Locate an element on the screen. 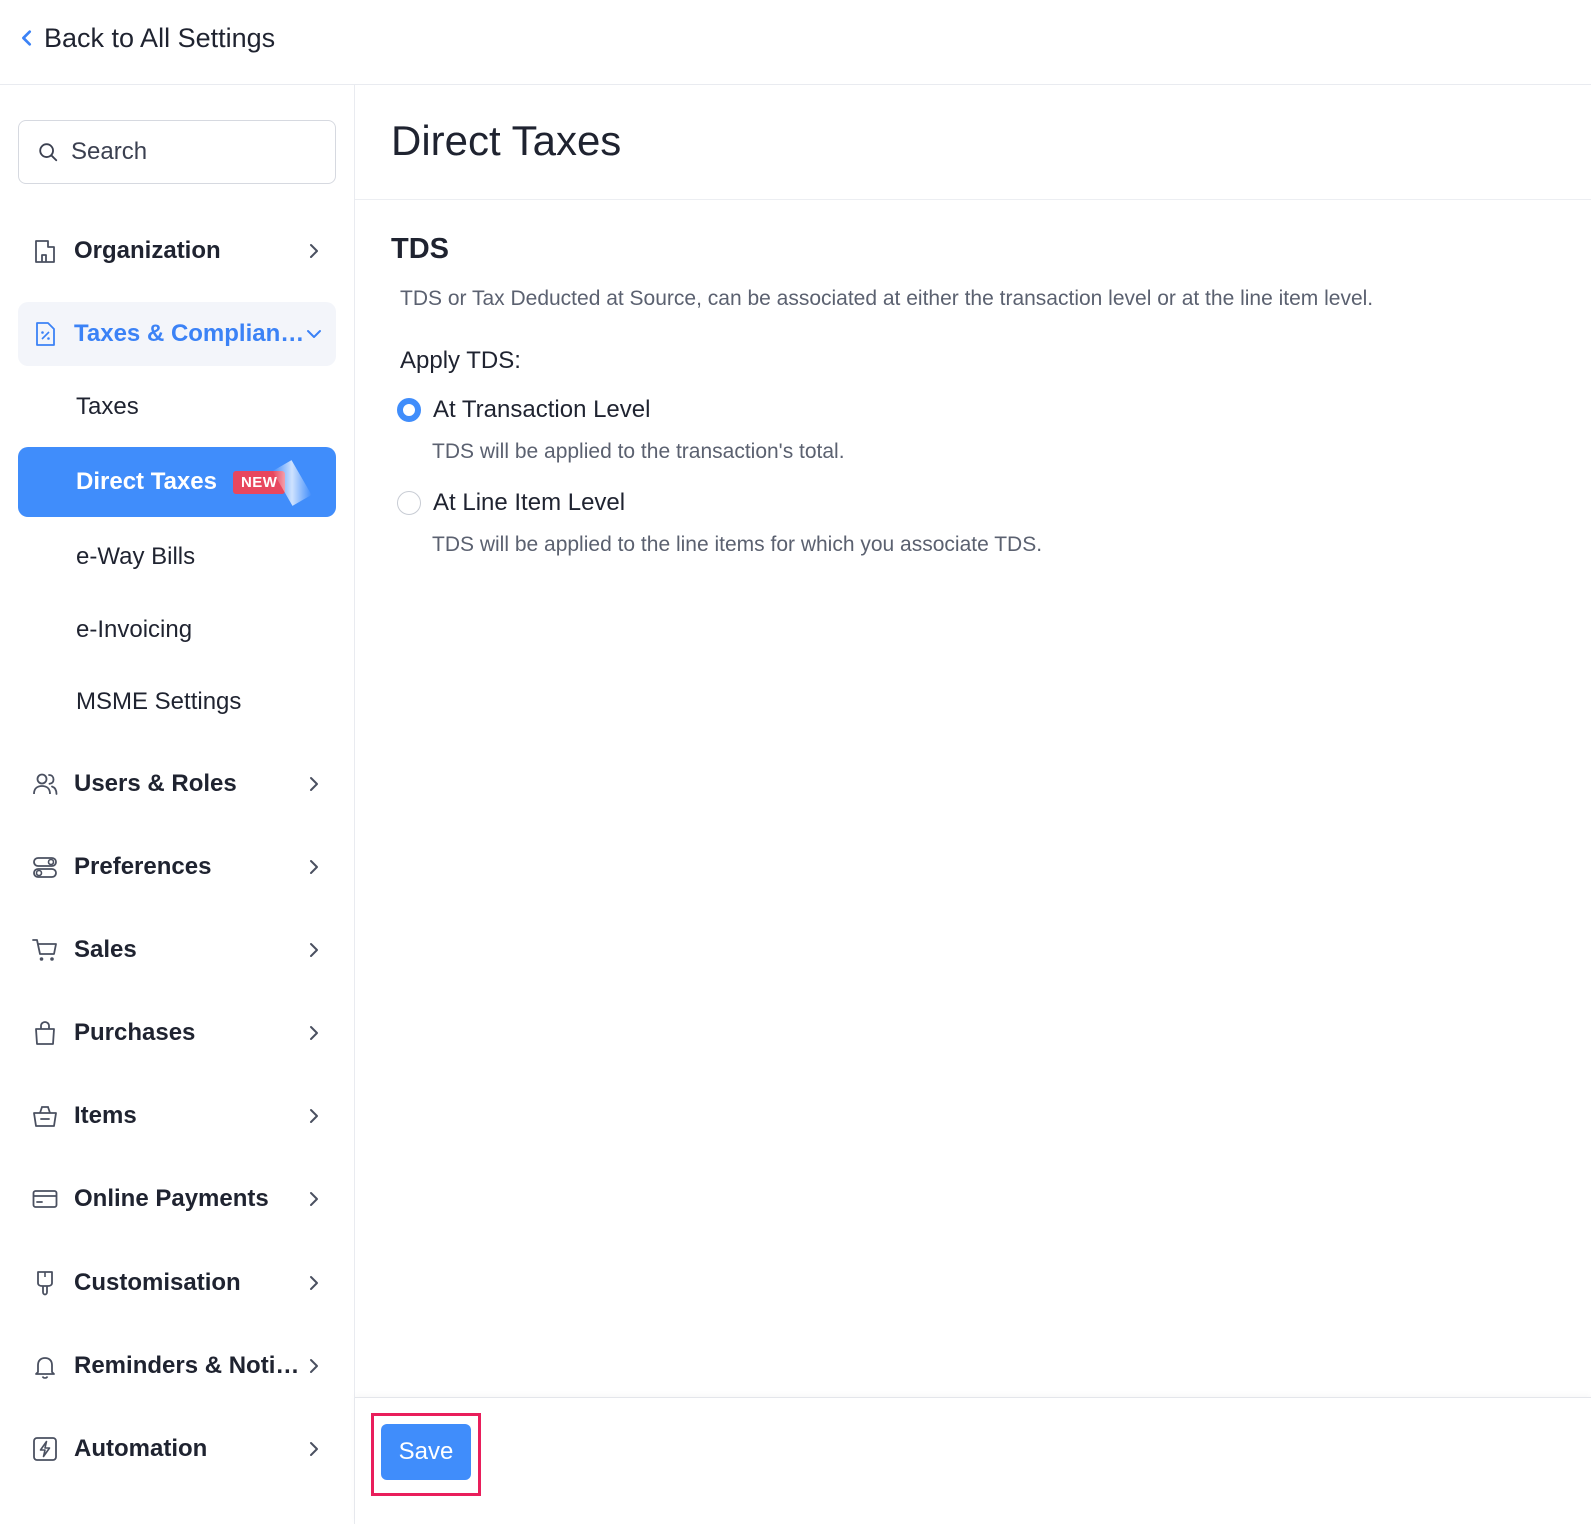 The image size is (1591, 1524). chevron-left-icon is located at coordinates (27, 38).